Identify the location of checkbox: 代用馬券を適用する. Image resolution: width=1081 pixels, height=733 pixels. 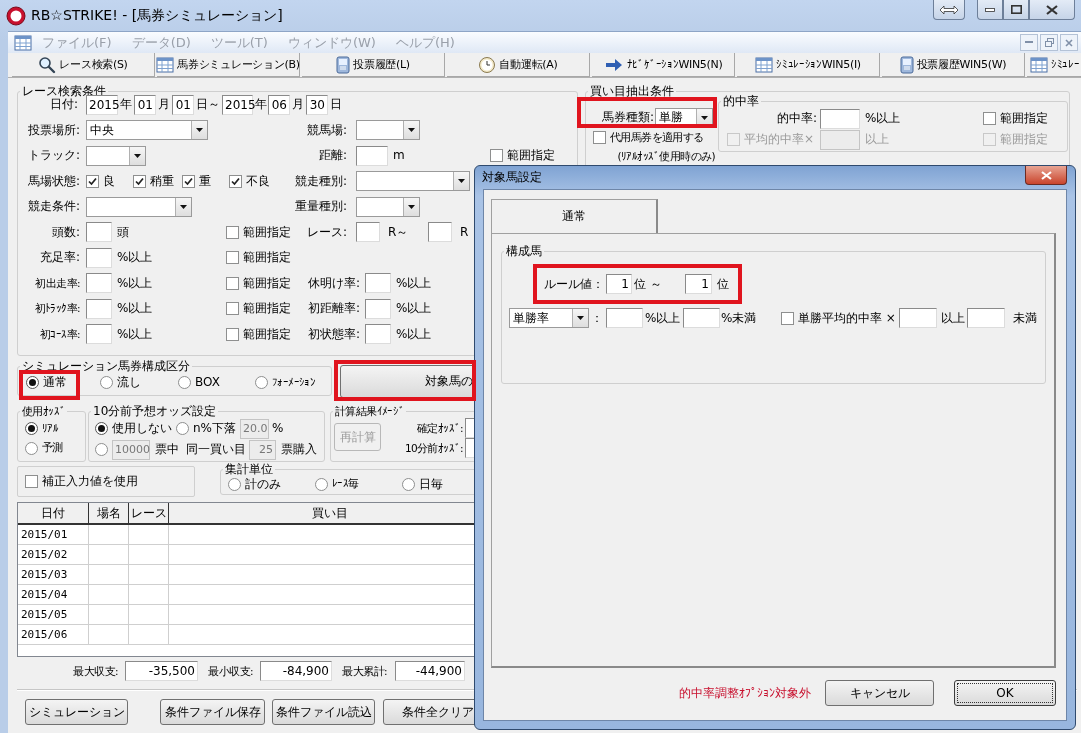
(654, 137).